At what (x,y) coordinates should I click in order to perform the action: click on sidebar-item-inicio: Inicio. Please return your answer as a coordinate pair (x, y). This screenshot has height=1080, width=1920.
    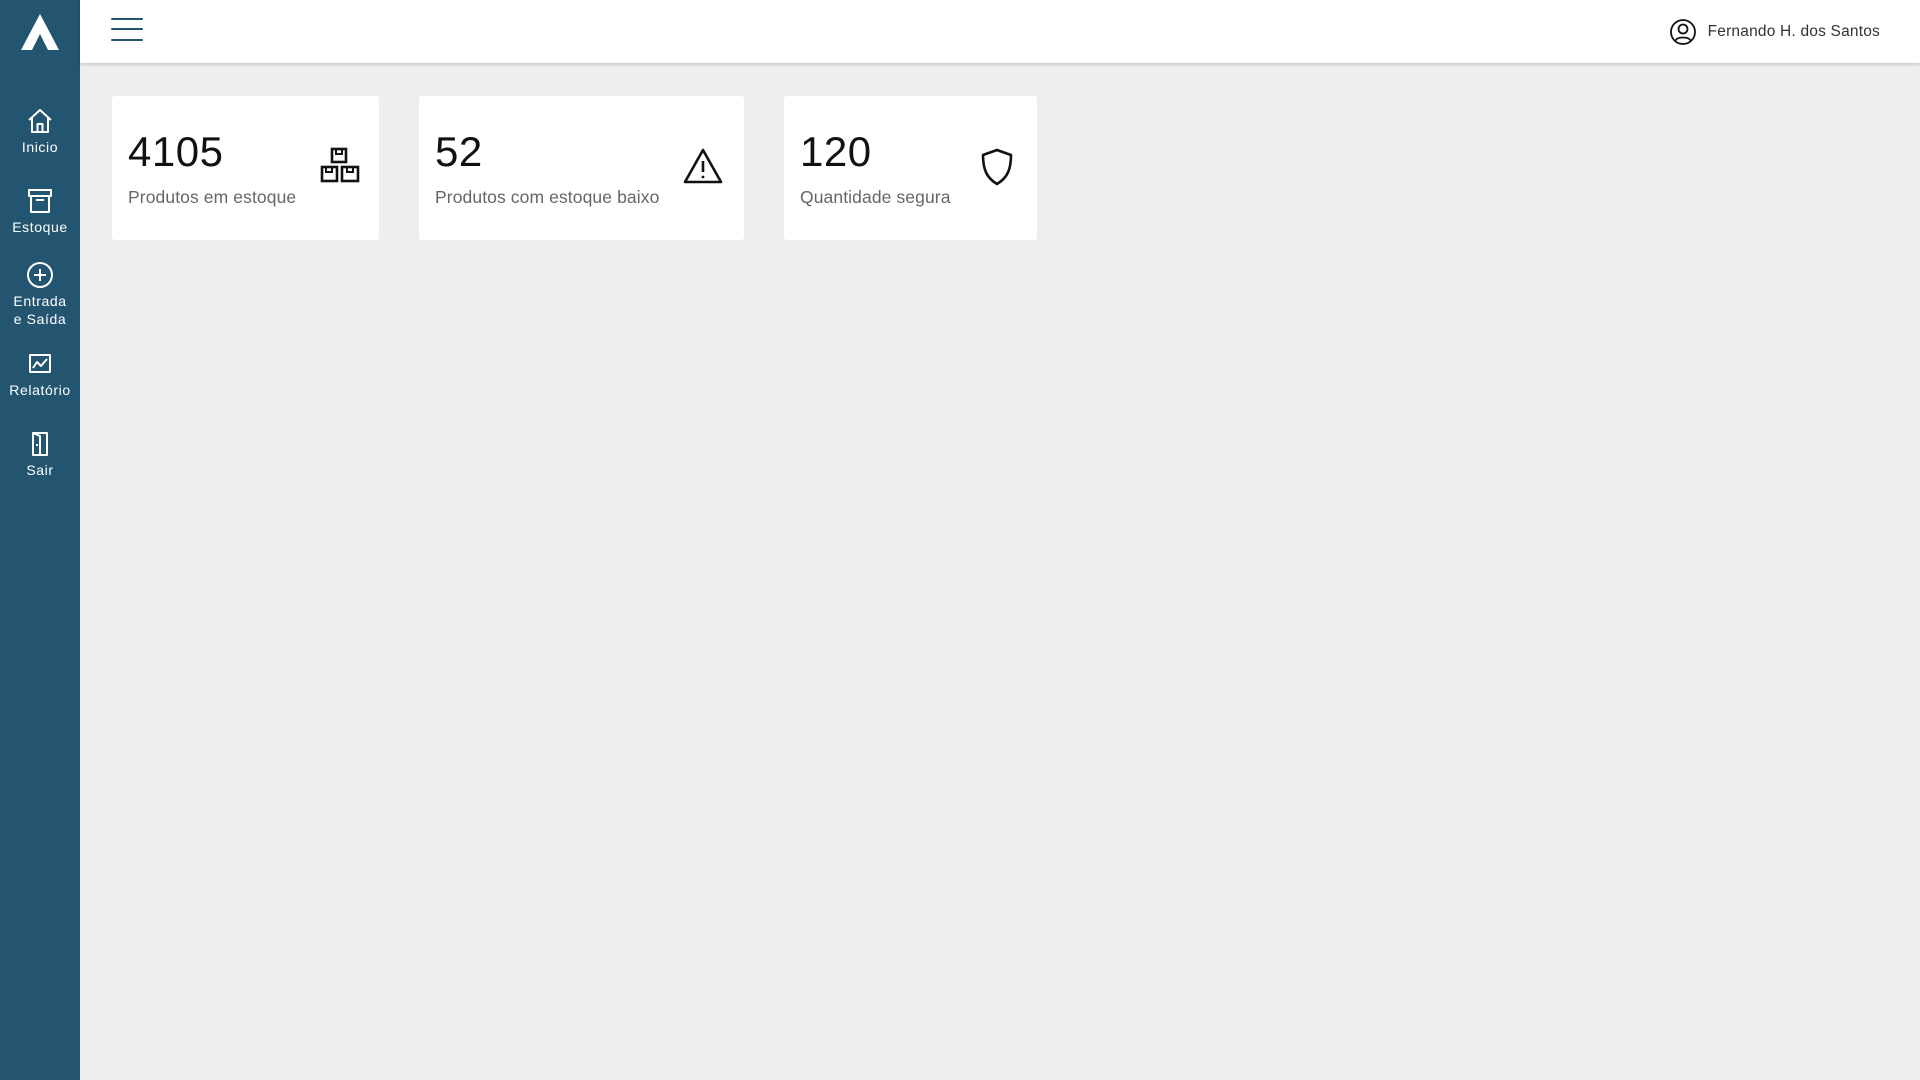
    Looking at the image, I should click on (40, 131).